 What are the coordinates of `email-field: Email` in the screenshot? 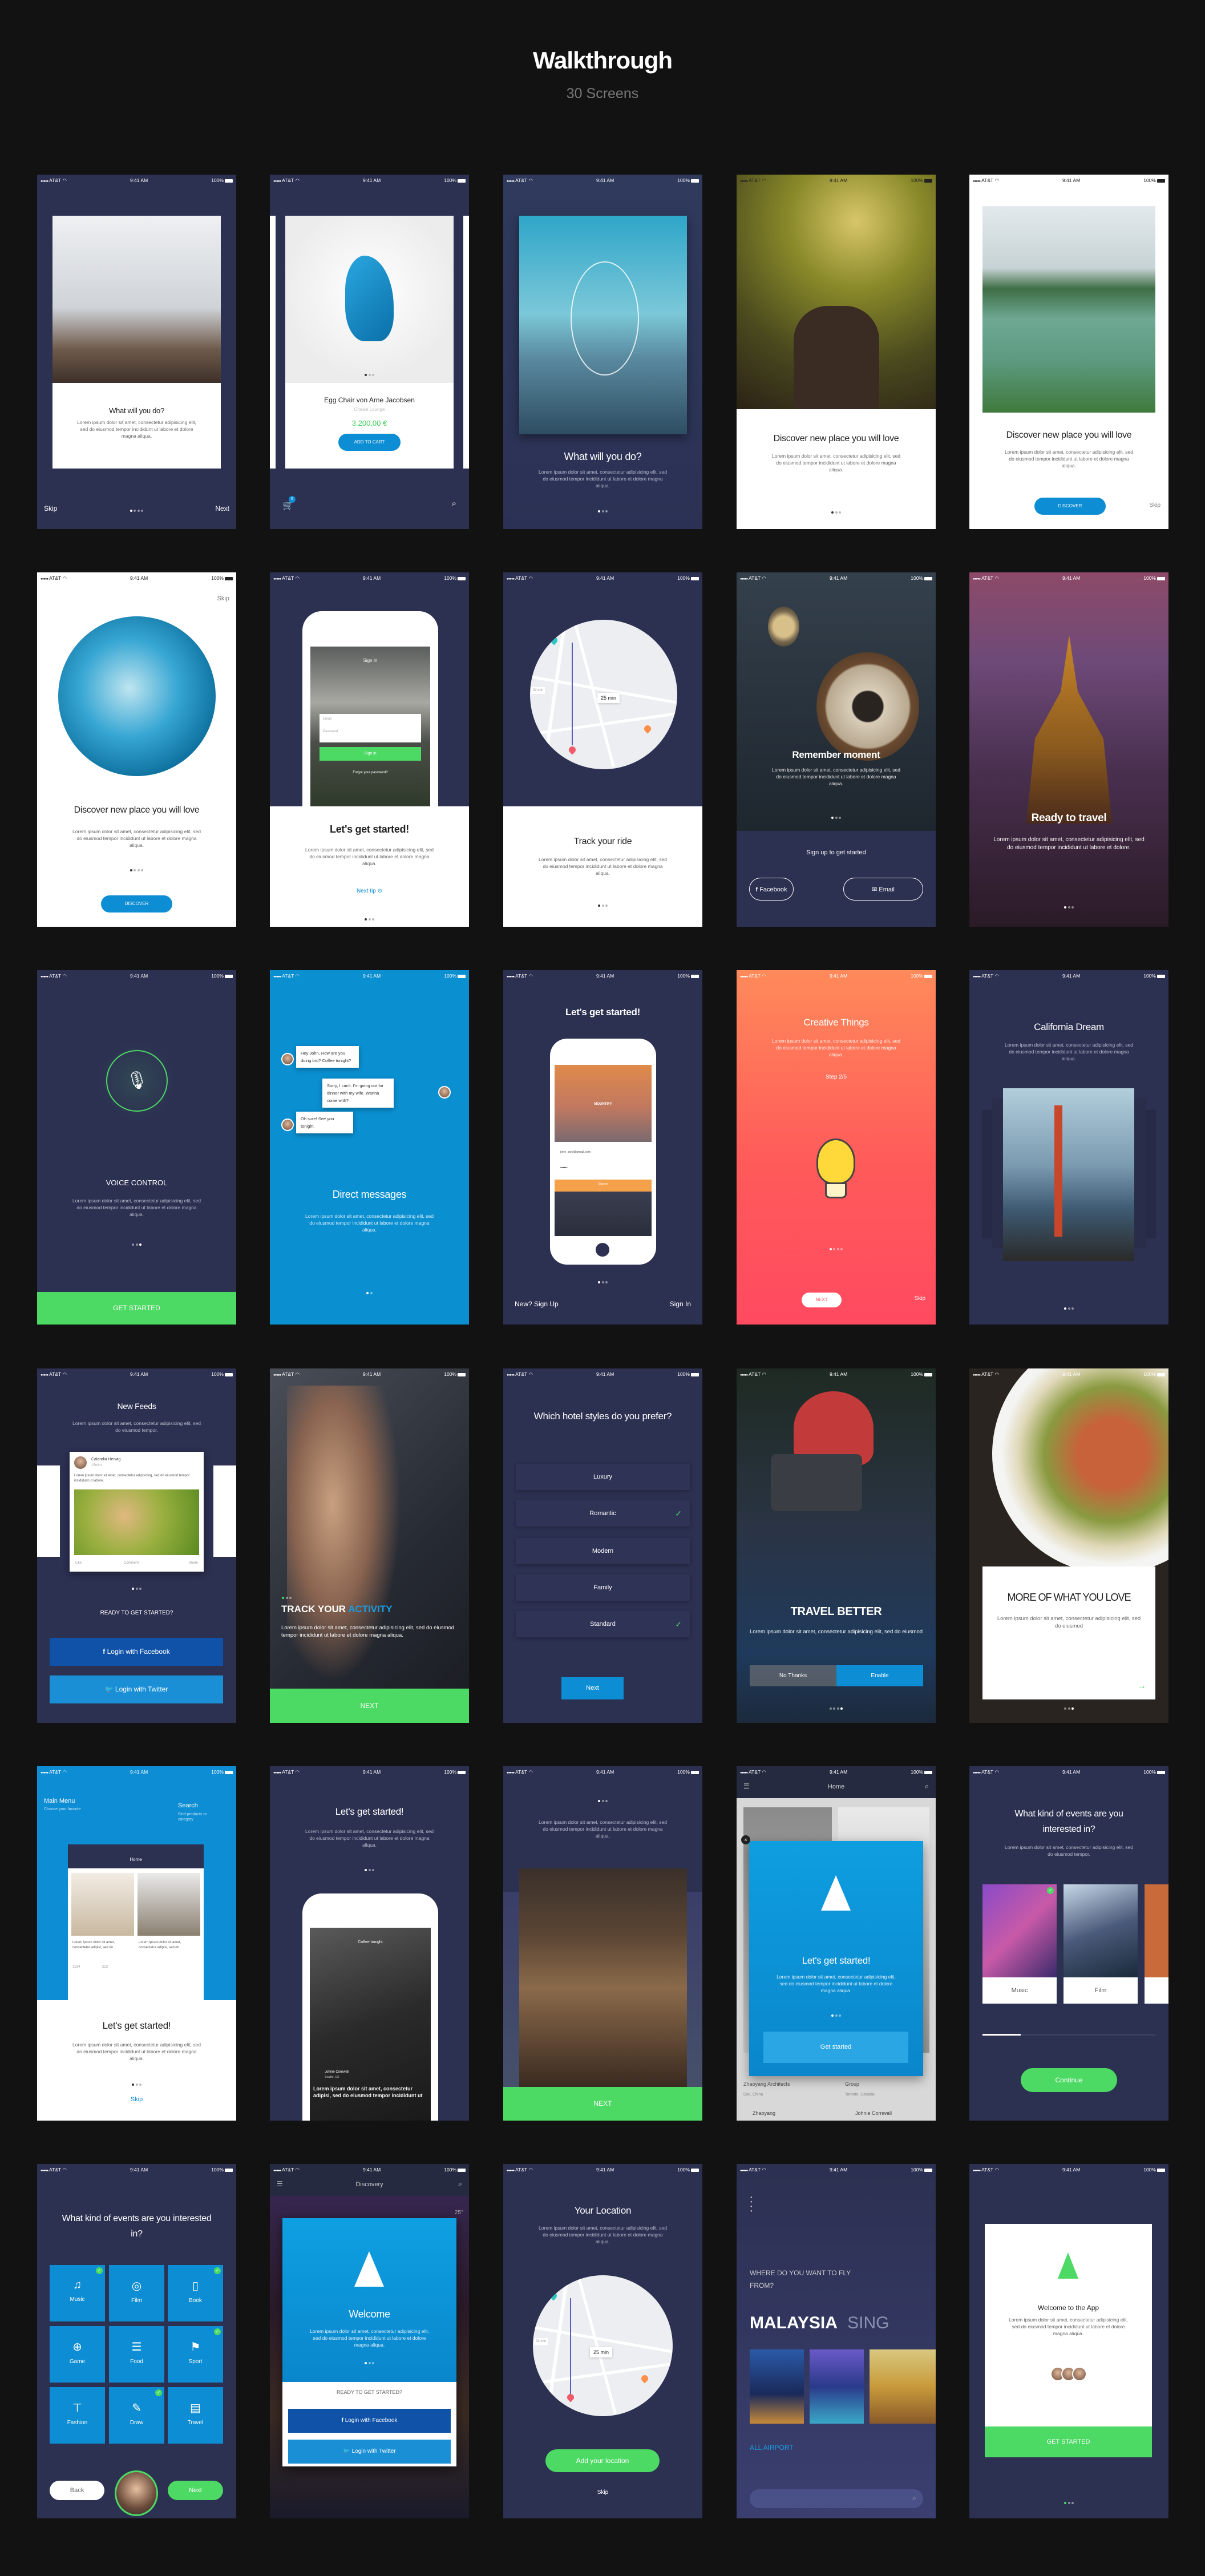 It's located at (370, 719).